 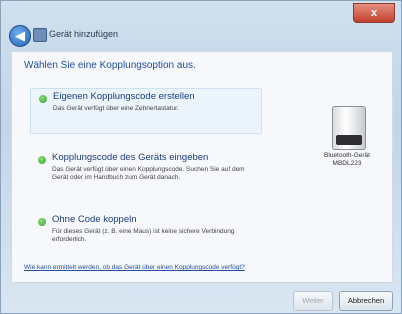 I want to click on button-bar: Weiter Abbrechen, so click(x=201, y=298).